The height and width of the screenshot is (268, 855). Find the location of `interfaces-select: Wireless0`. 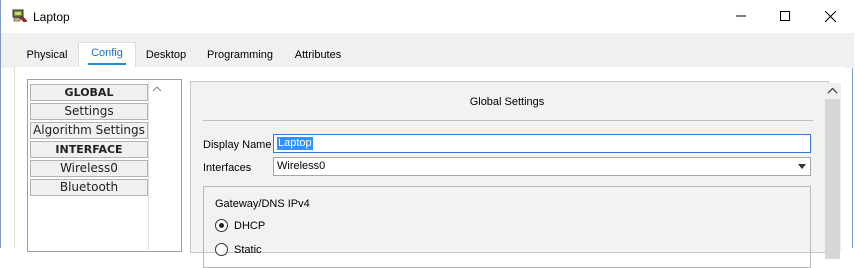

interfaces-select: Wireless0 is located at coordinates (542, 166).